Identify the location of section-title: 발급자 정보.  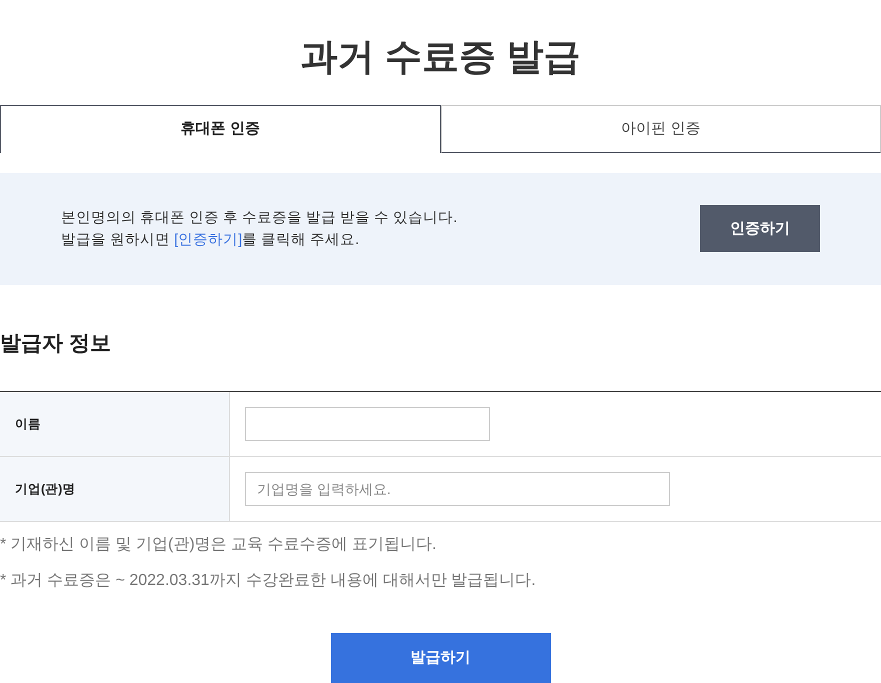
(56, 344).